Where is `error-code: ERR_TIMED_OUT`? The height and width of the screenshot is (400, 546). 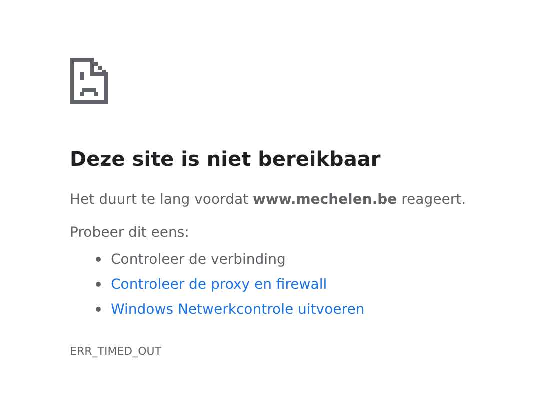 error-code: ERR_TIMED_OUT is located at coordinates (116, 352).